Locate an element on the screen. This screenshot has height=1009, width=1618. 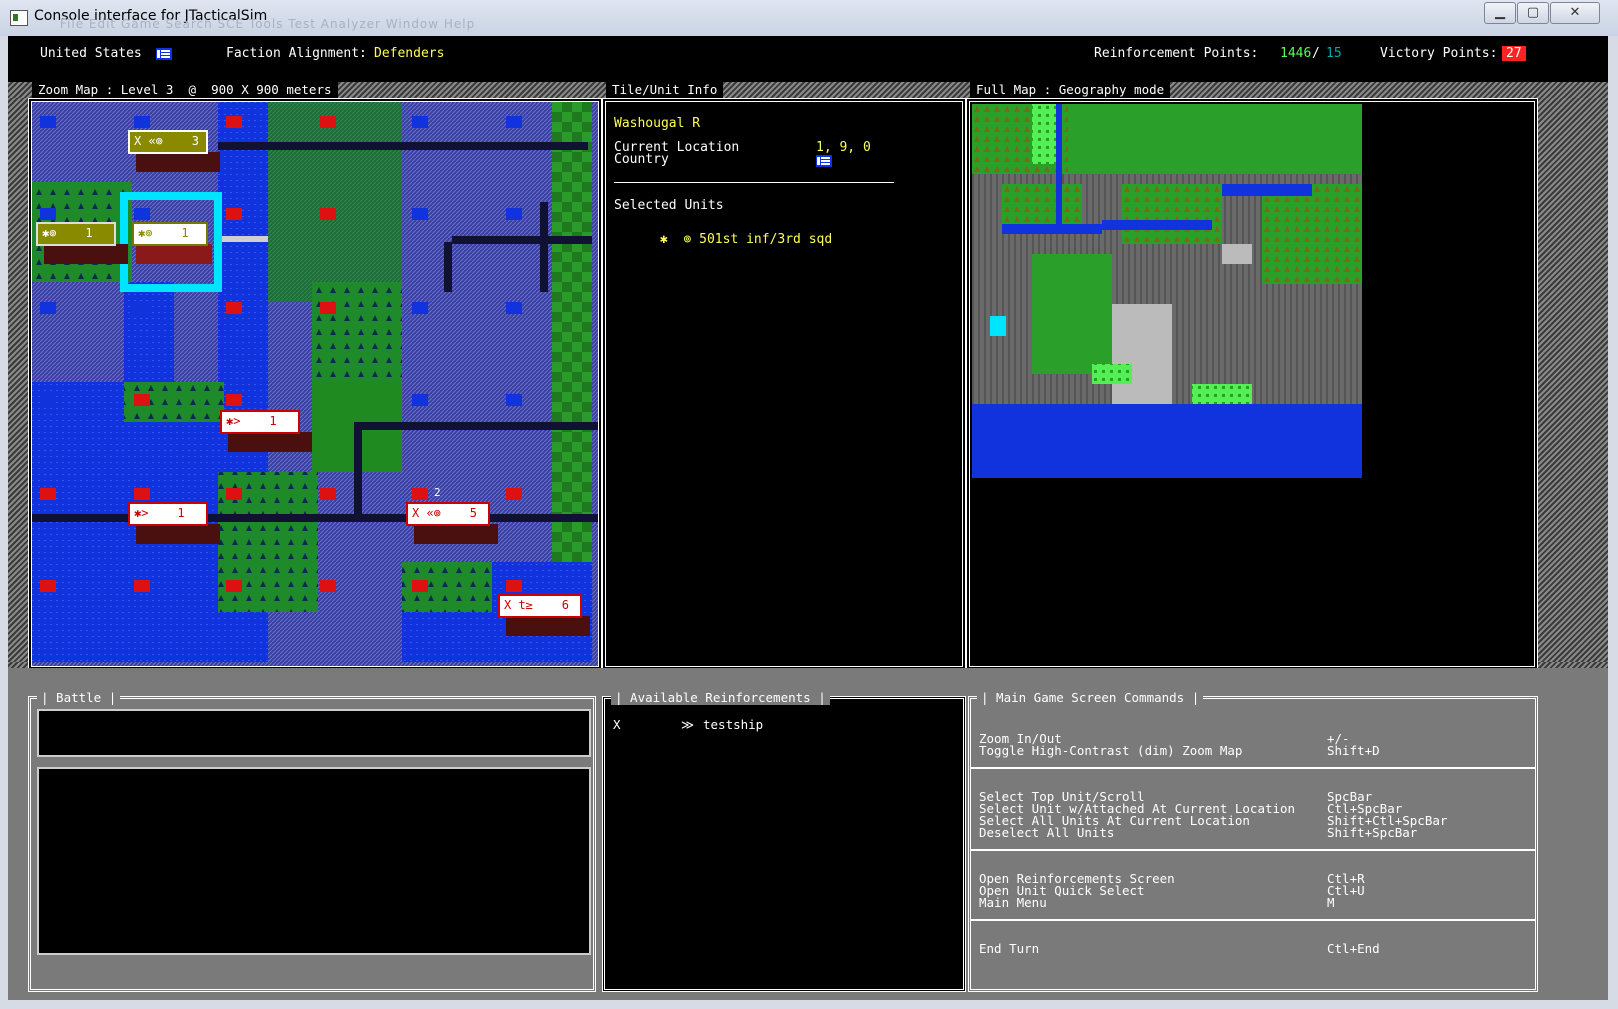
cmd-main-menu: Main Menu is located at coordinates (1013, 902).